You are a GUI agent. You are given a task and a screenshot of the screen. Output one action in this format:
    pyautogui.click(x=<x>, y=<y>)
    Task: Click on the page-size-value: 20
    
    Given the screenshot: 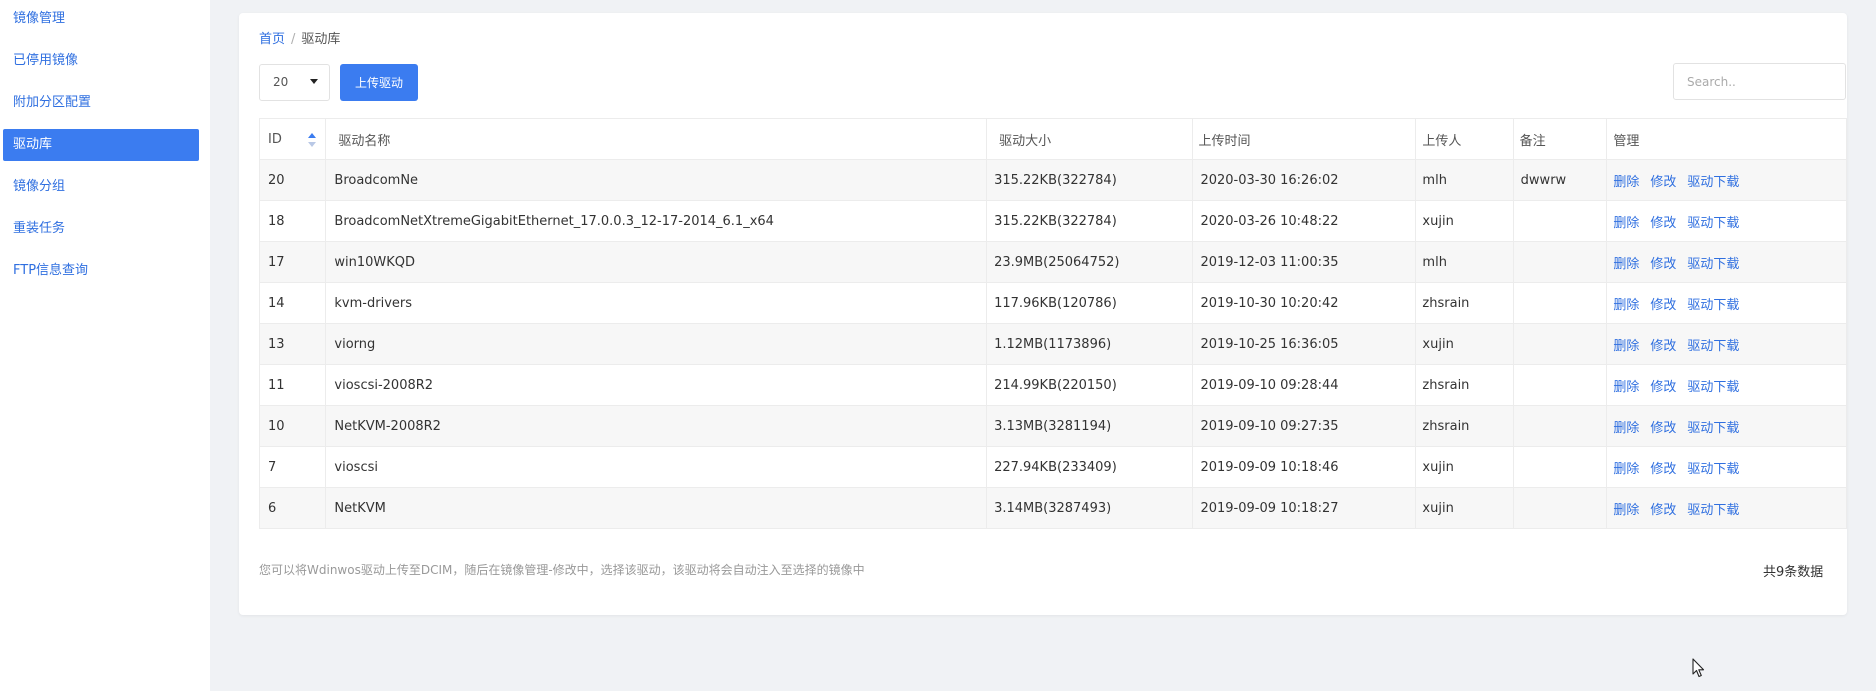 What is the action you would take?
    pyautogui.click(x=281, y=82)
    